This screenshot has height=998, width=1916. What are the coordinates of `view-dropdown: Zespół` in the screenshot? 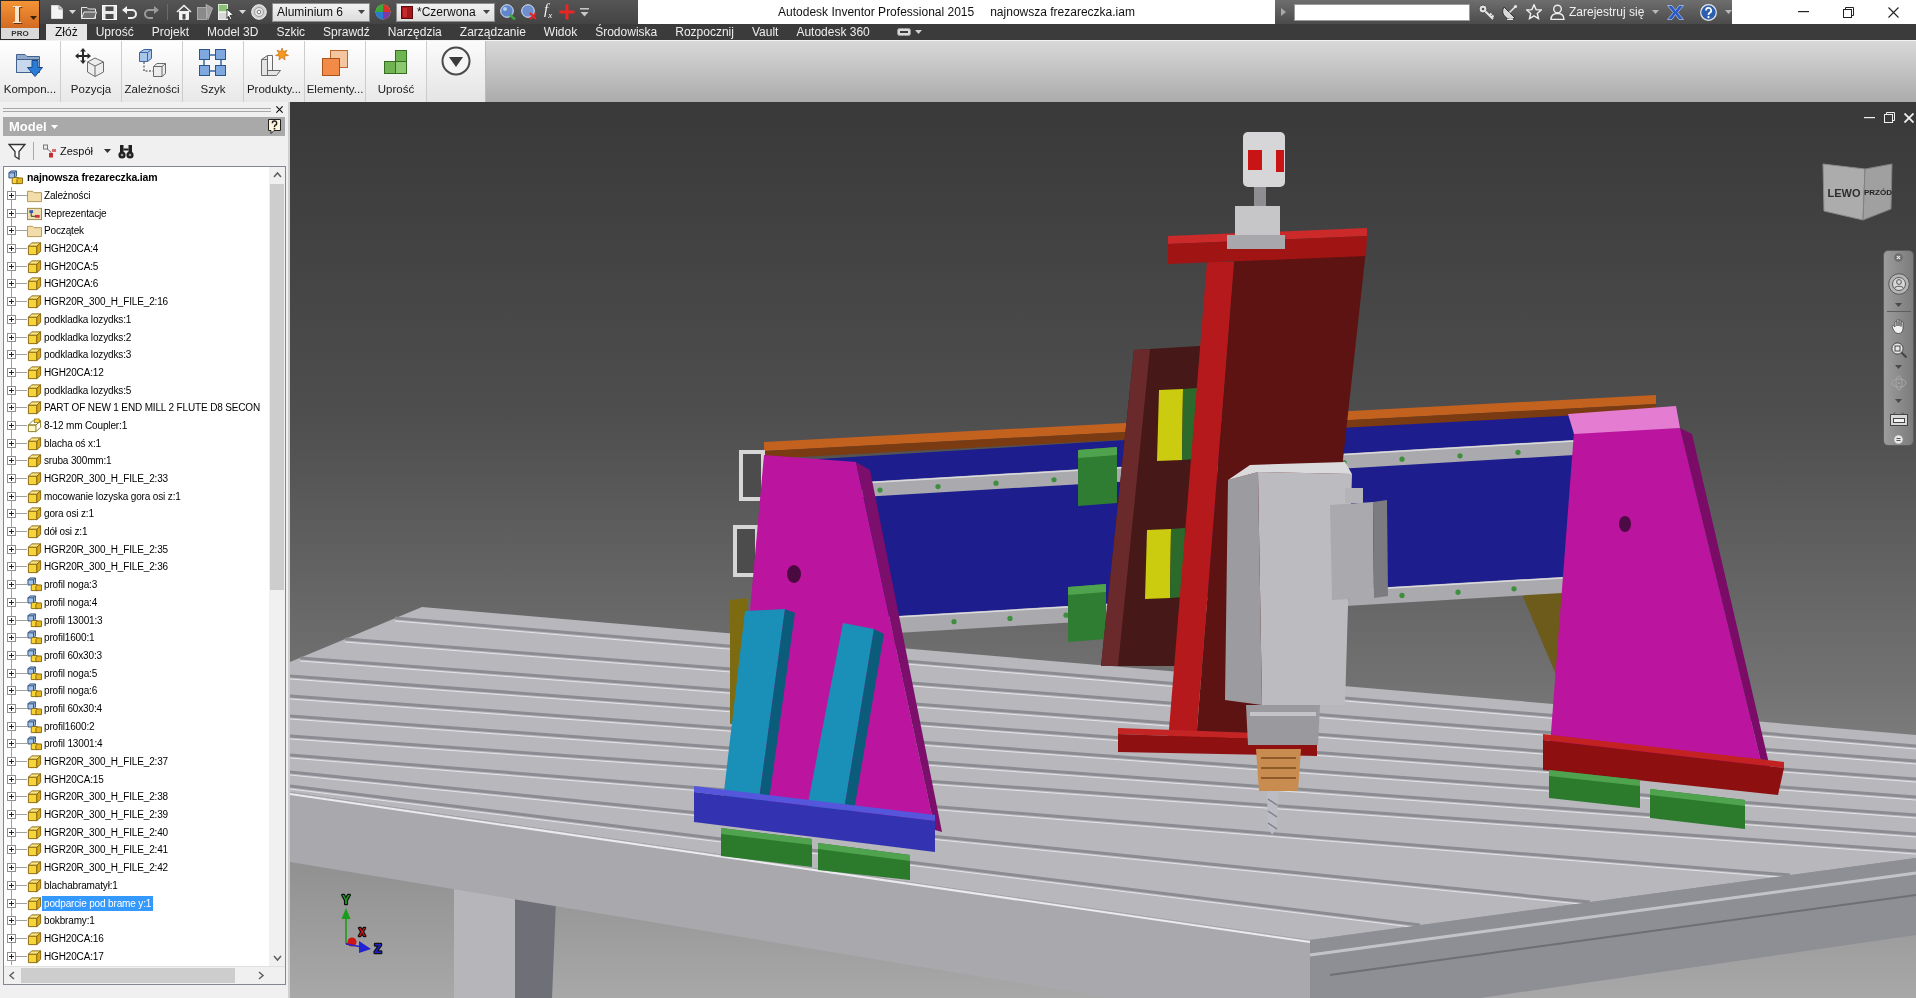 It's located at (69, 151).